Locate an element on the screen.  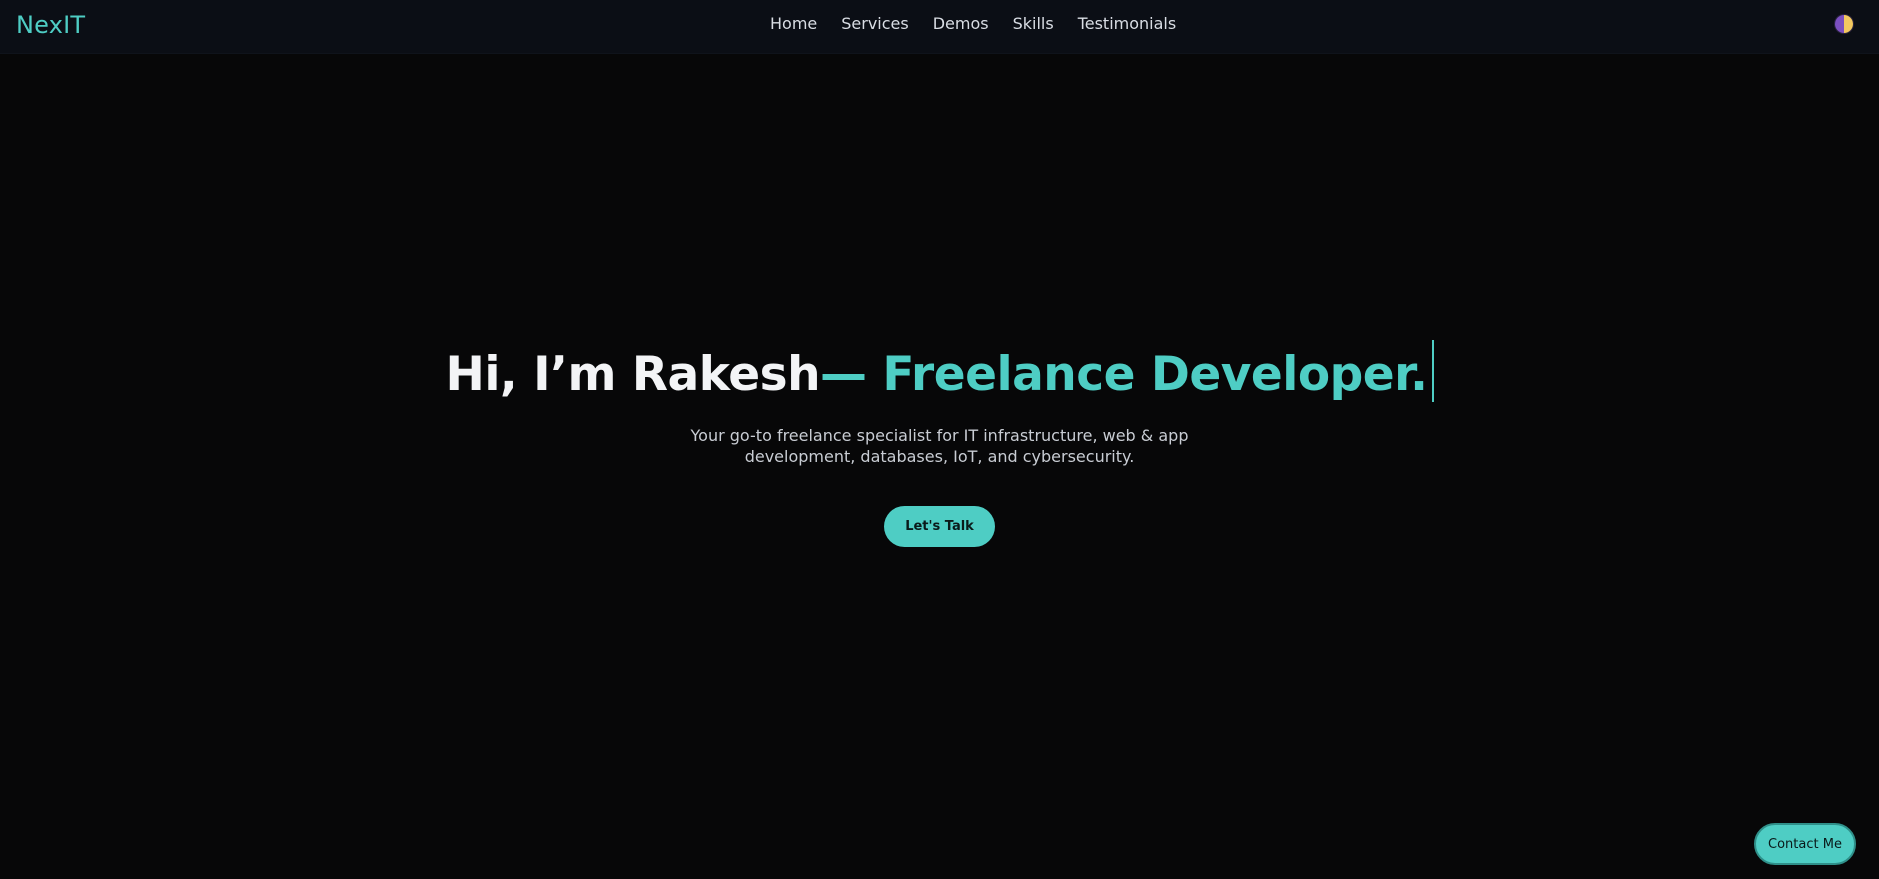
nav-link-skills: Skills is located at coordinates (1033, 24).